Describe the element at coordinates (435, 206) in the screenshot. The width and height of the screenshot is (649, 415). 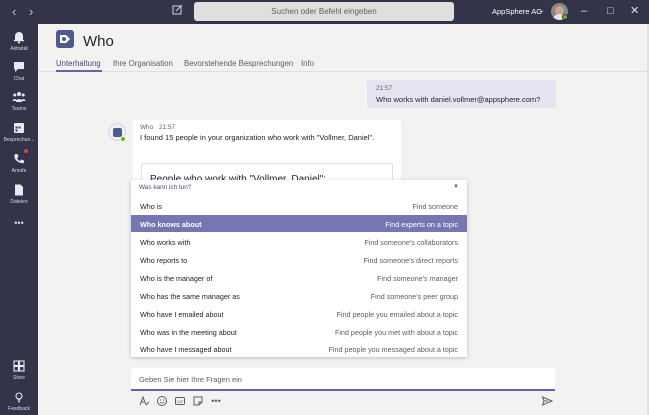
I see `suggestion-description: Find someone` at that location.